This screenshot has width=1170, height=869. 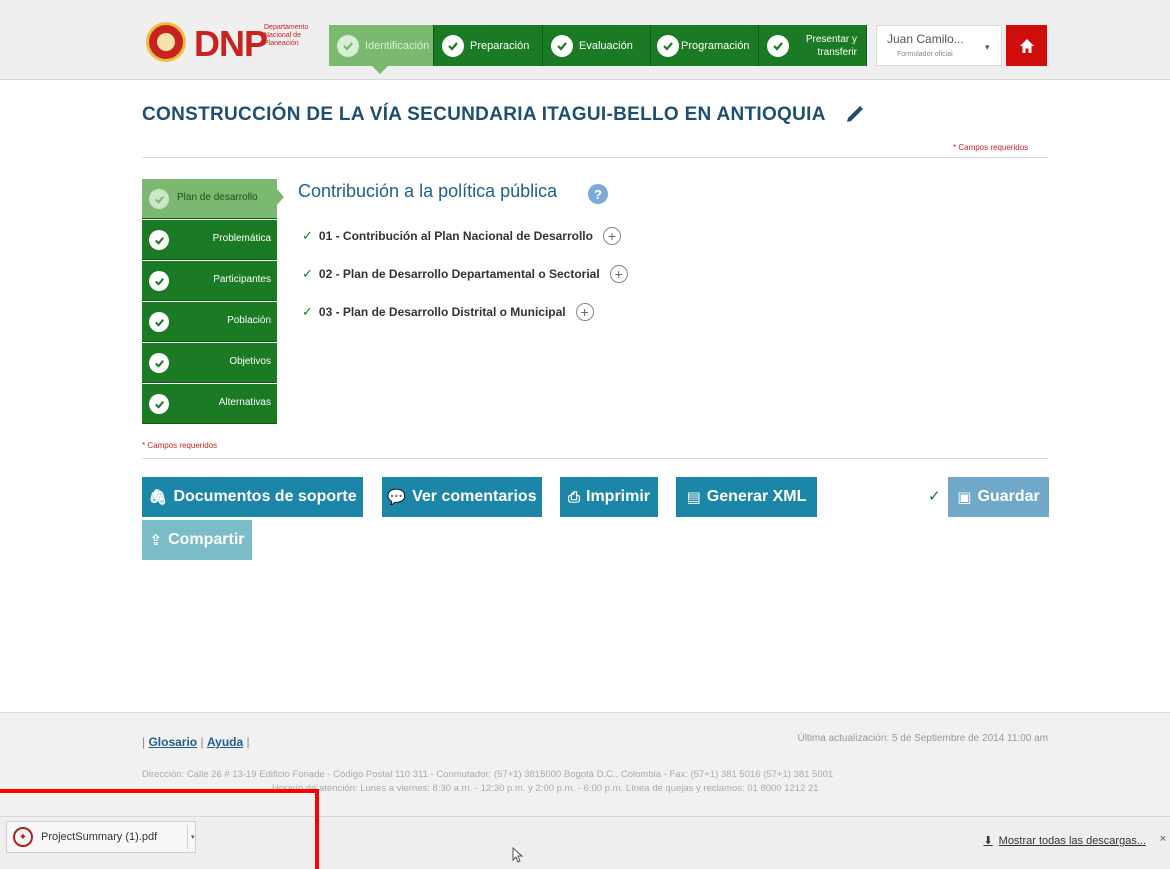 I want to click on documents-button: 🖇 Documentos de soporte, so click(x=252, y=497).